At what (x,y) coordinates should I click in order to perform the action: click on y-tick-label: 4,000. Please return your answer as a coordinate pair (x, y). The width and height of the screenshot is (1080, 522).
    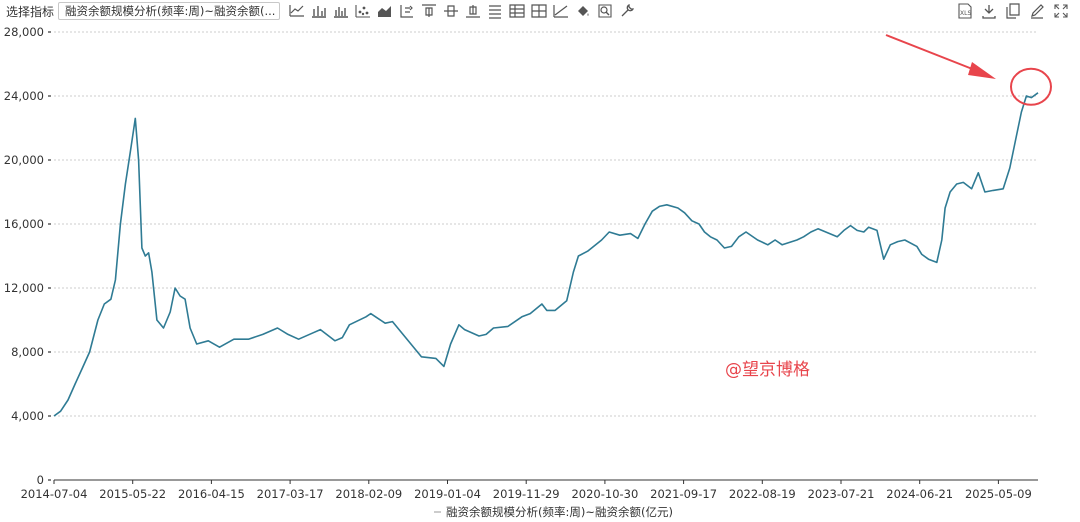
    Looking at the image, I should click on (27, 416).